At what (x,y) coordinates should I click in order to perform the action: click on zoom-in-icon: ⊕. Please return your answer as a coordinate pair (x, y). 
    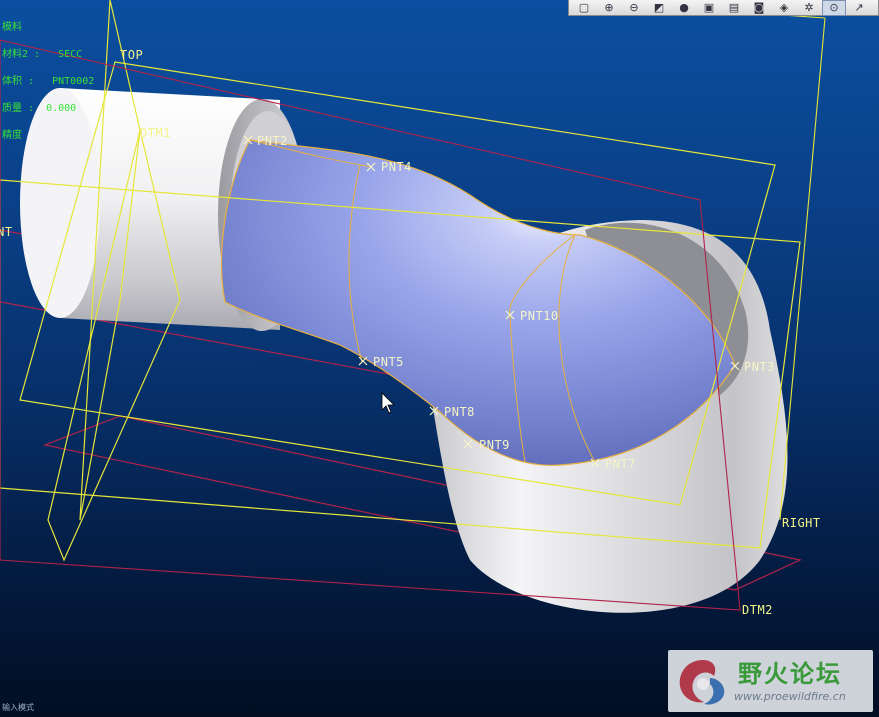
    Looking at the image, I should click on (609, 8).